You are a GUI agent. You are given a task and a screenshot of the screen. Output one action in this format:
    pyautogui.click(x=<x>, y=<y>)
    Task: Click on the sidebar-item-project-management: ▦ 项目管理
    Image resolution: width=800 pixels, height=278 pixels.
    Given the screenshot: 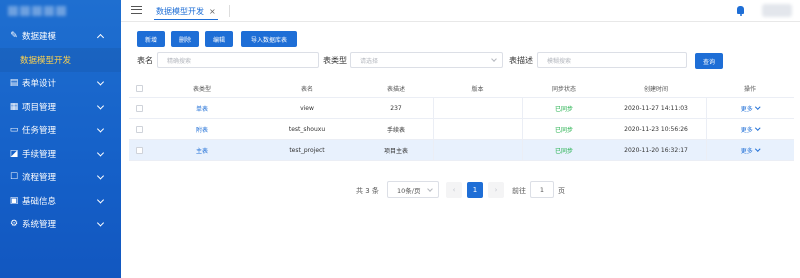 What is the action you would take?
    pyautogui.click(x=60, y=107)
    